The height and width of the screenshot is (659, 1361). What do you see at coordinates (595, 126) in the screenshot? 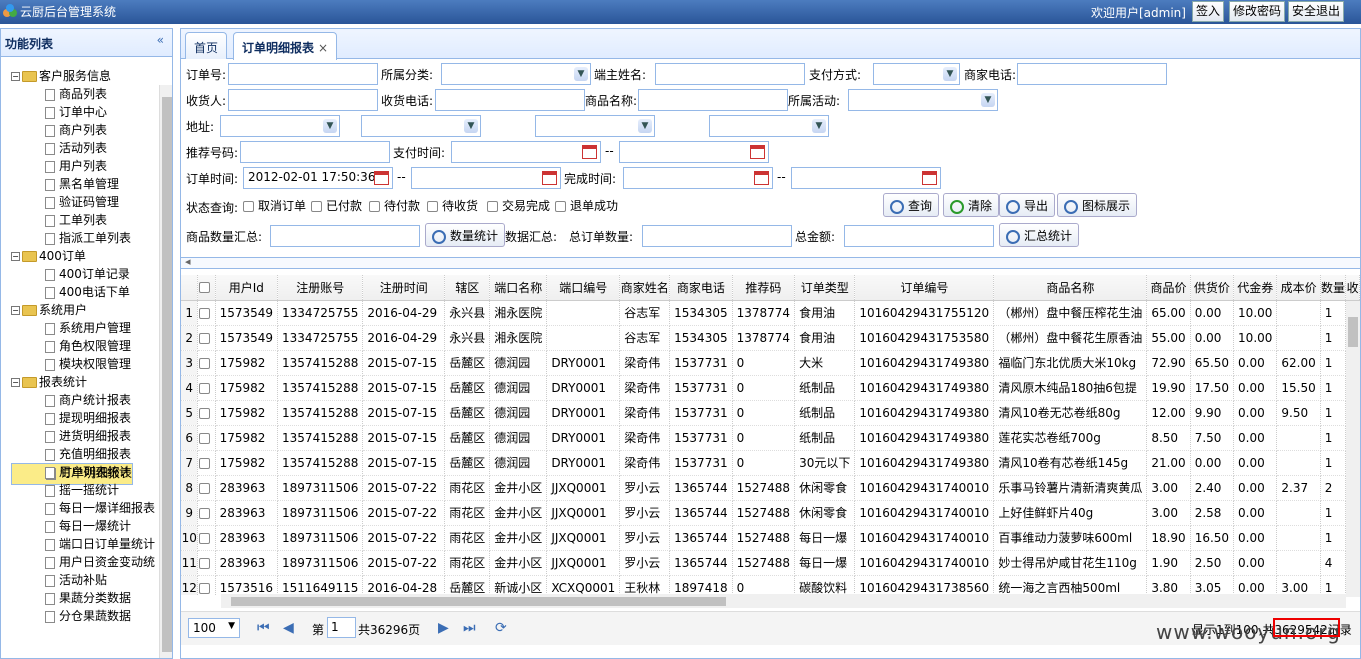
I see `district-select: ▼` at bounding box center [595, 126].